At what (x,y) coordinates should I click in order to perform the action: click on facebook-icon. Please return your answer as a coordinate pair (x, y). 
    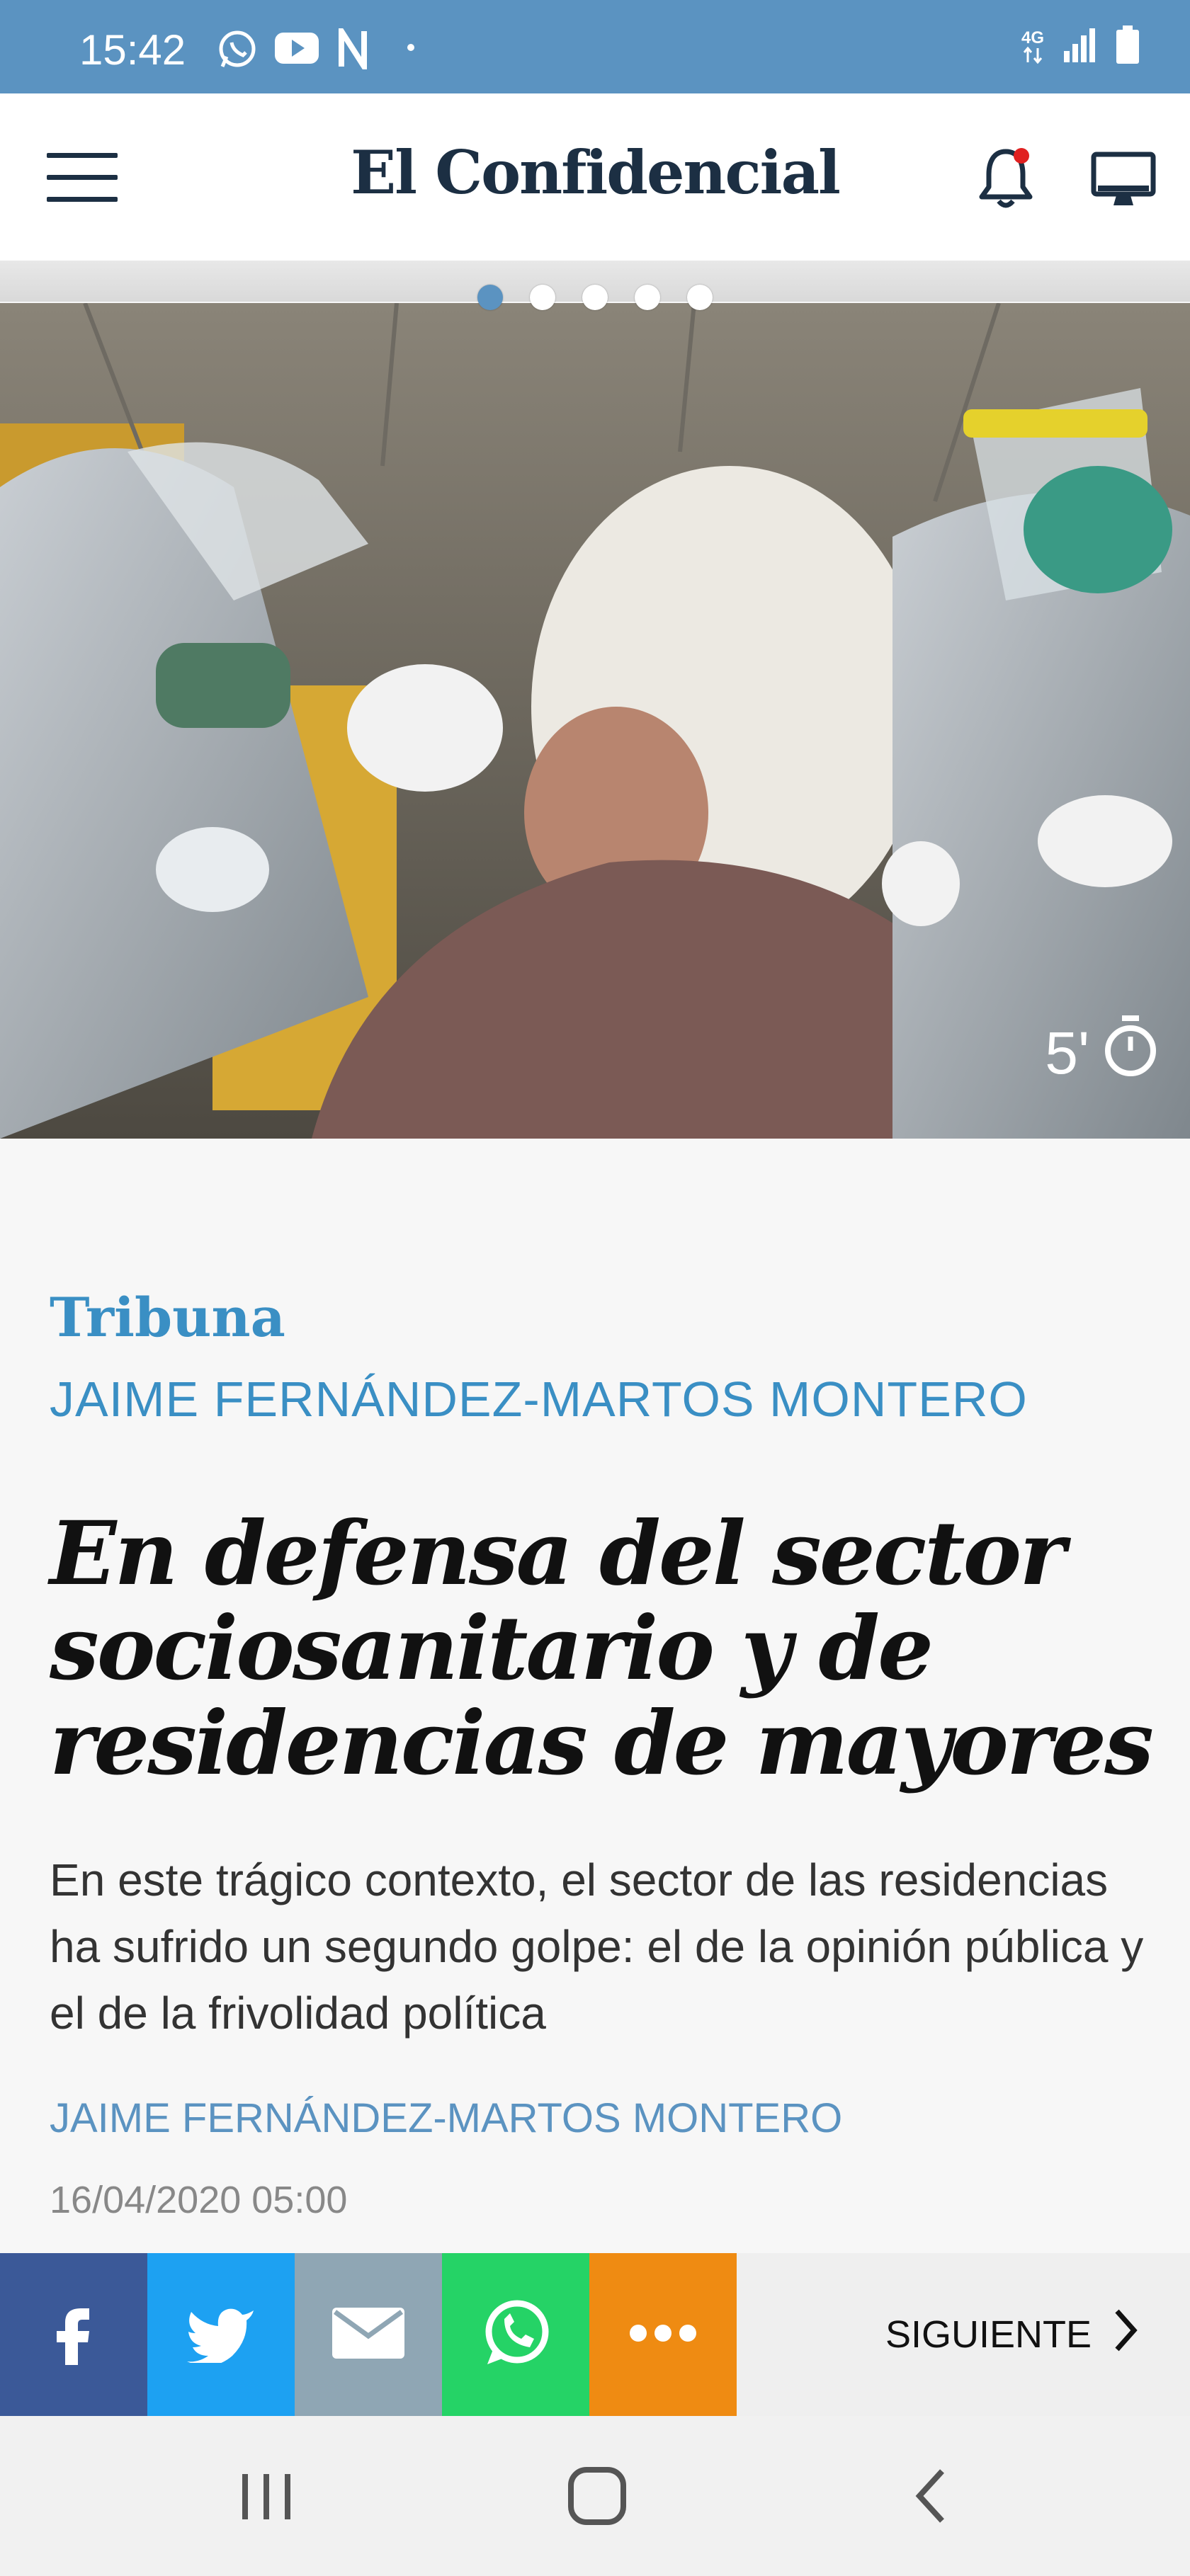
    Looking at the image, I should click on (73, 2335).